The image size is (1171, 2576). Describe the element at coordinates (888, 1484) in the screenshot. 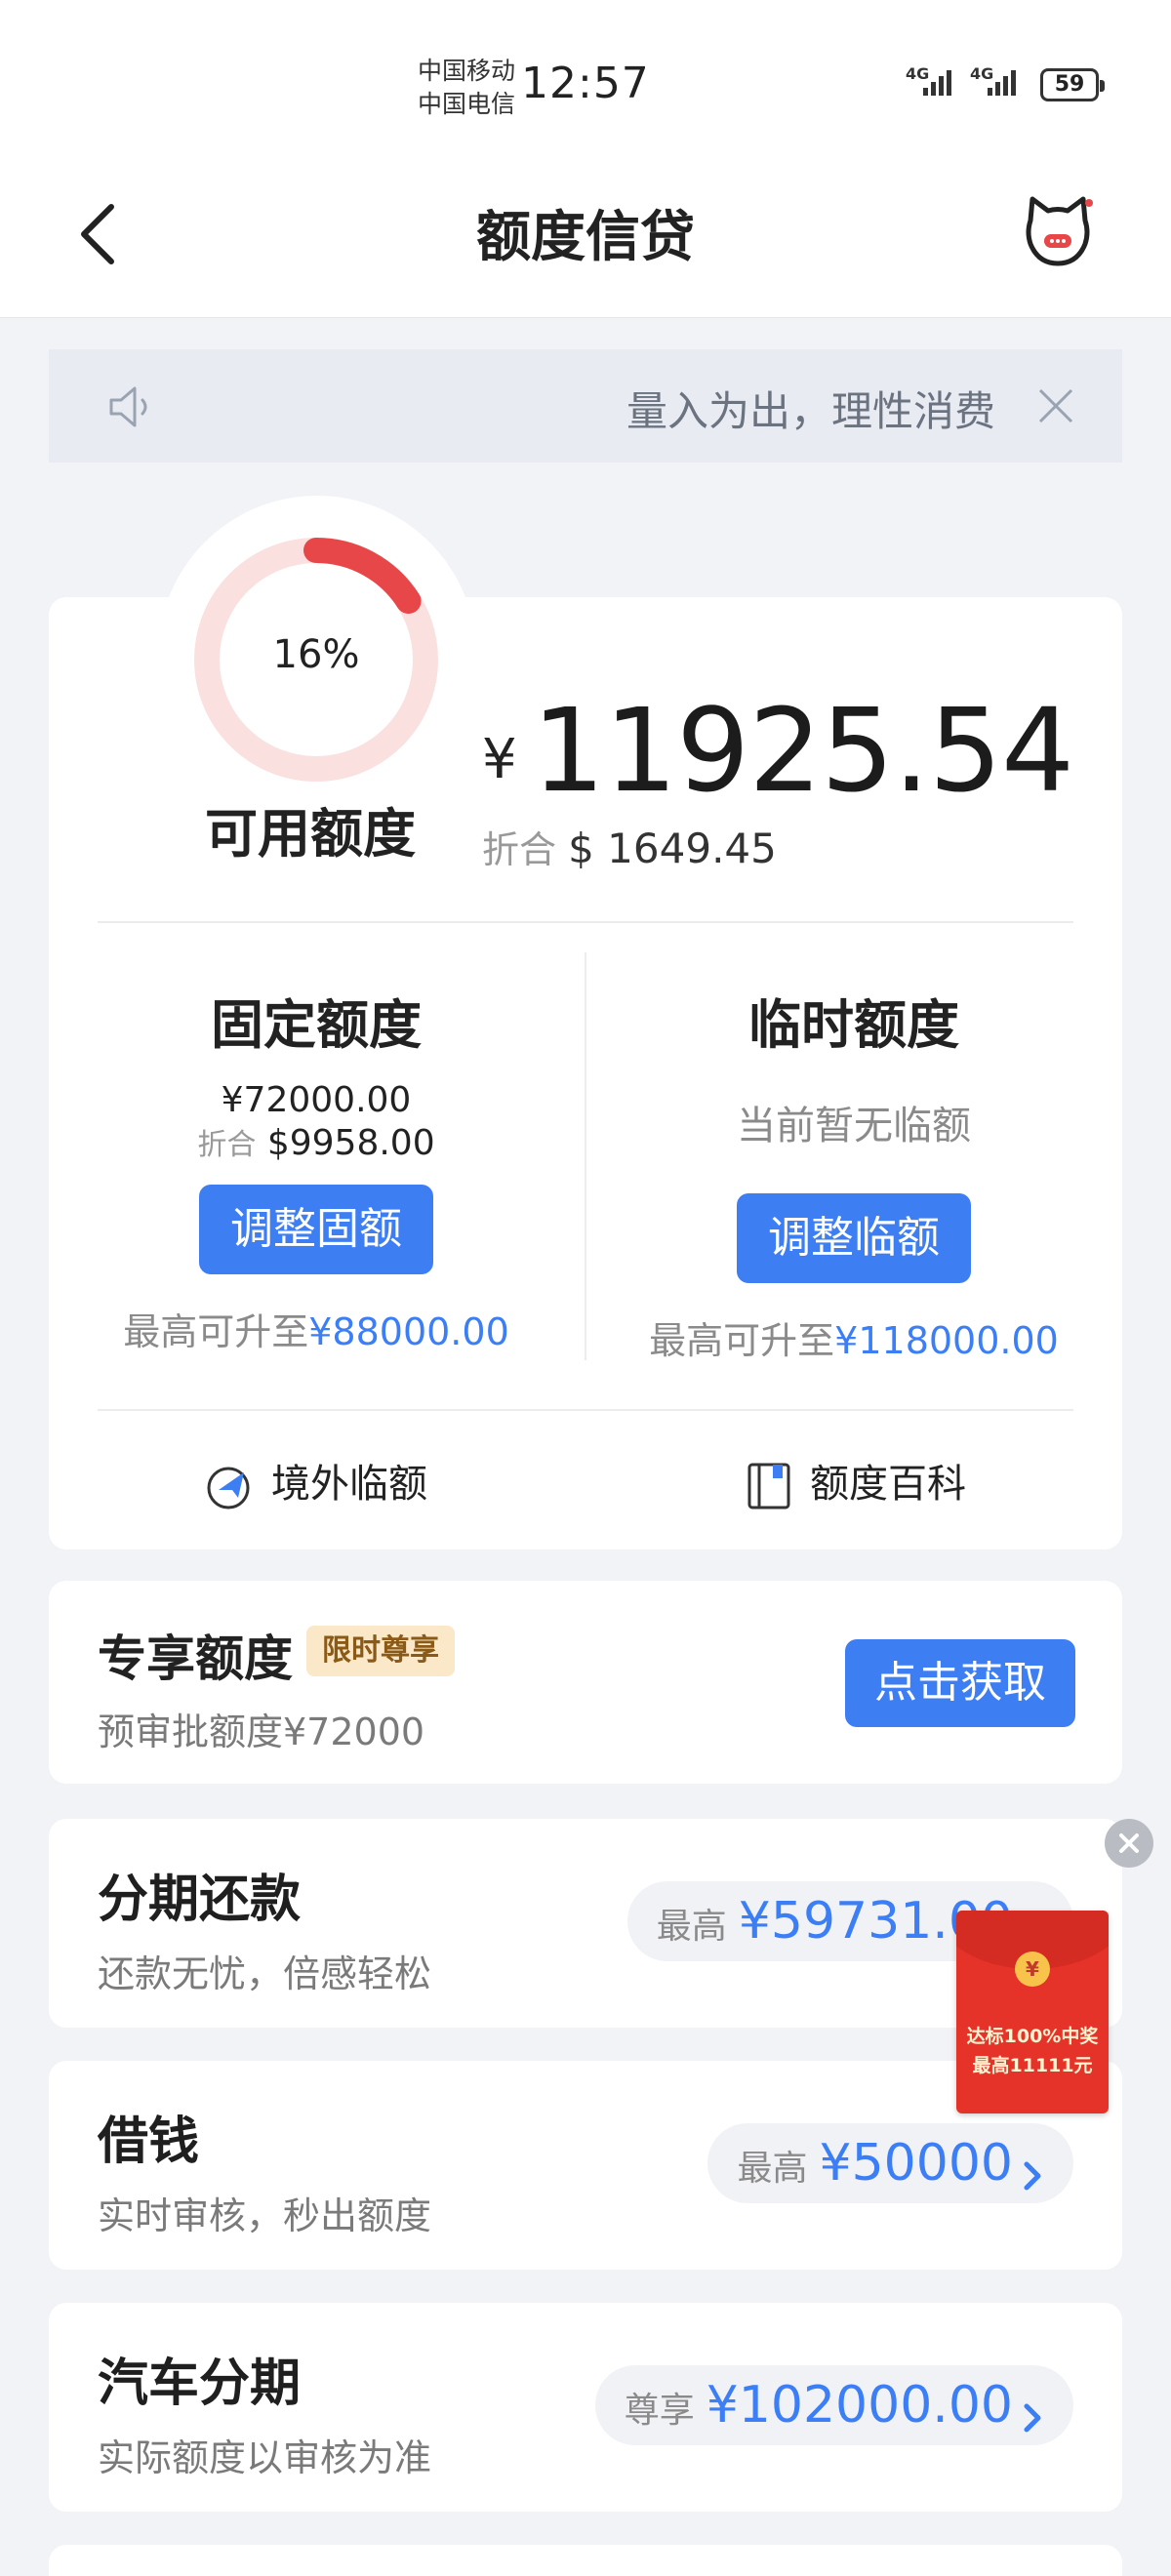

I see `credit-encyclopedia-label: 额度百科` at that location.